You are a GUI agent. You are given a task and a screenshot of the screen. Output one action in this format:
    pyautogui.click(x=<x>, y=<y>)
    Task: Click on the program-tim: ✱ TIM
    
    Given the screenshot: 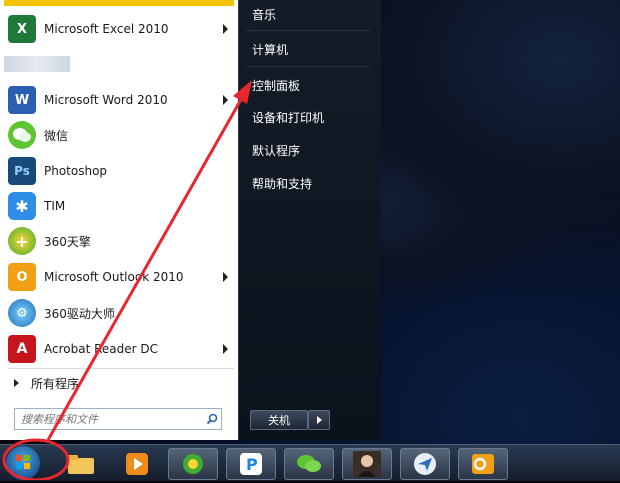 What is the action you would take?
    pyautogui.click(x=119, y=206)
    